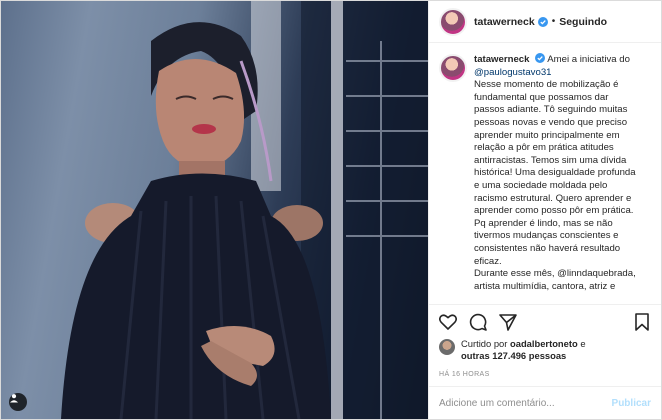 This screenshot has height=420, width=662. I want to click on caption-line: aprender muito principalmente em, so click(547, 135).